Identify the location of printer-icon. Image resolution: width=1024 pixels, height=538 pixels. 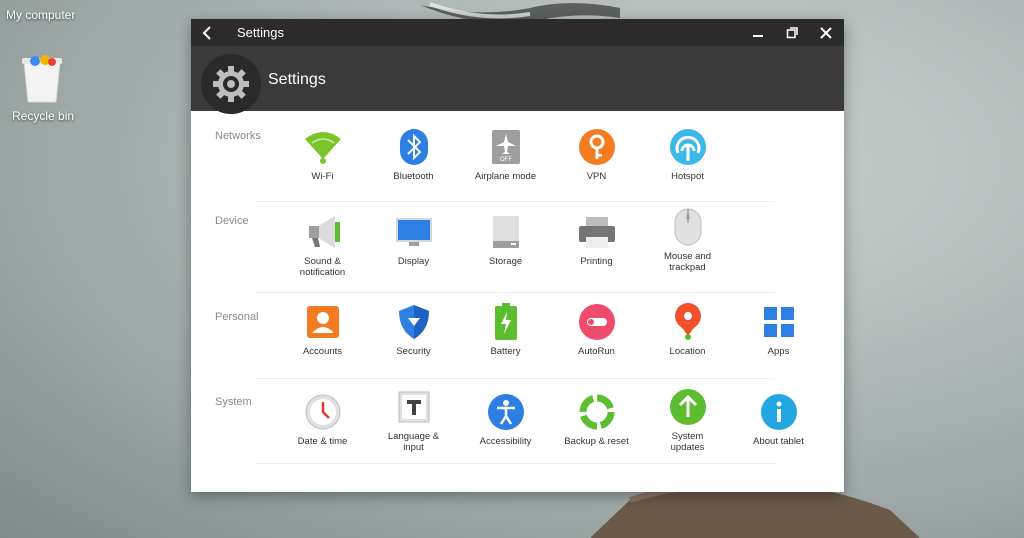
(596, 232).